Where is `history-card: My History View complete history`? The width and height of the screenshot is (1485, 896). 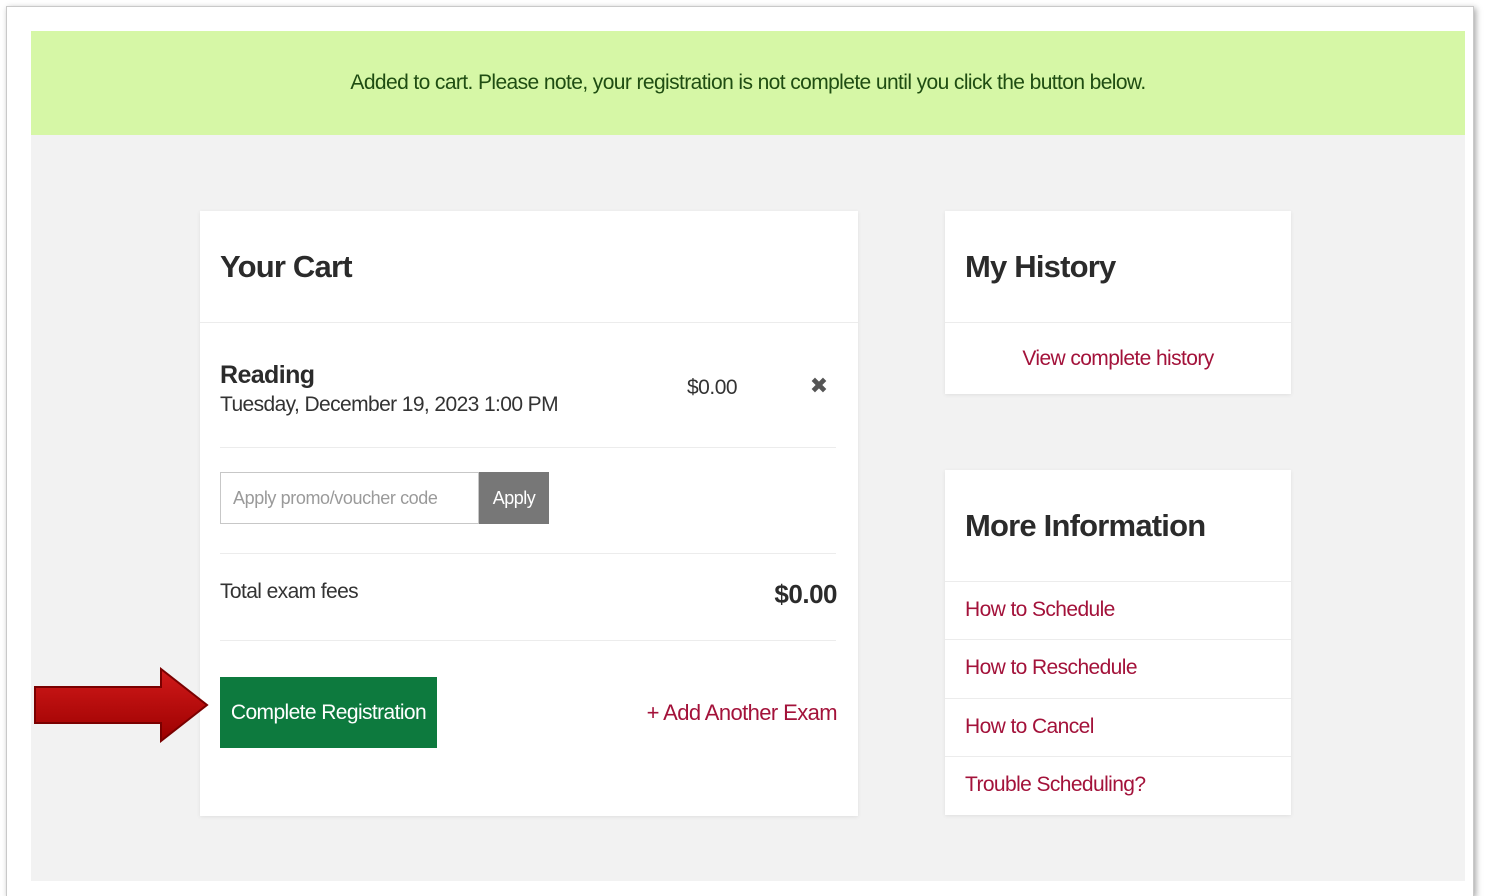
history-card: My History View complete history is located at coordinates (1118, 302).